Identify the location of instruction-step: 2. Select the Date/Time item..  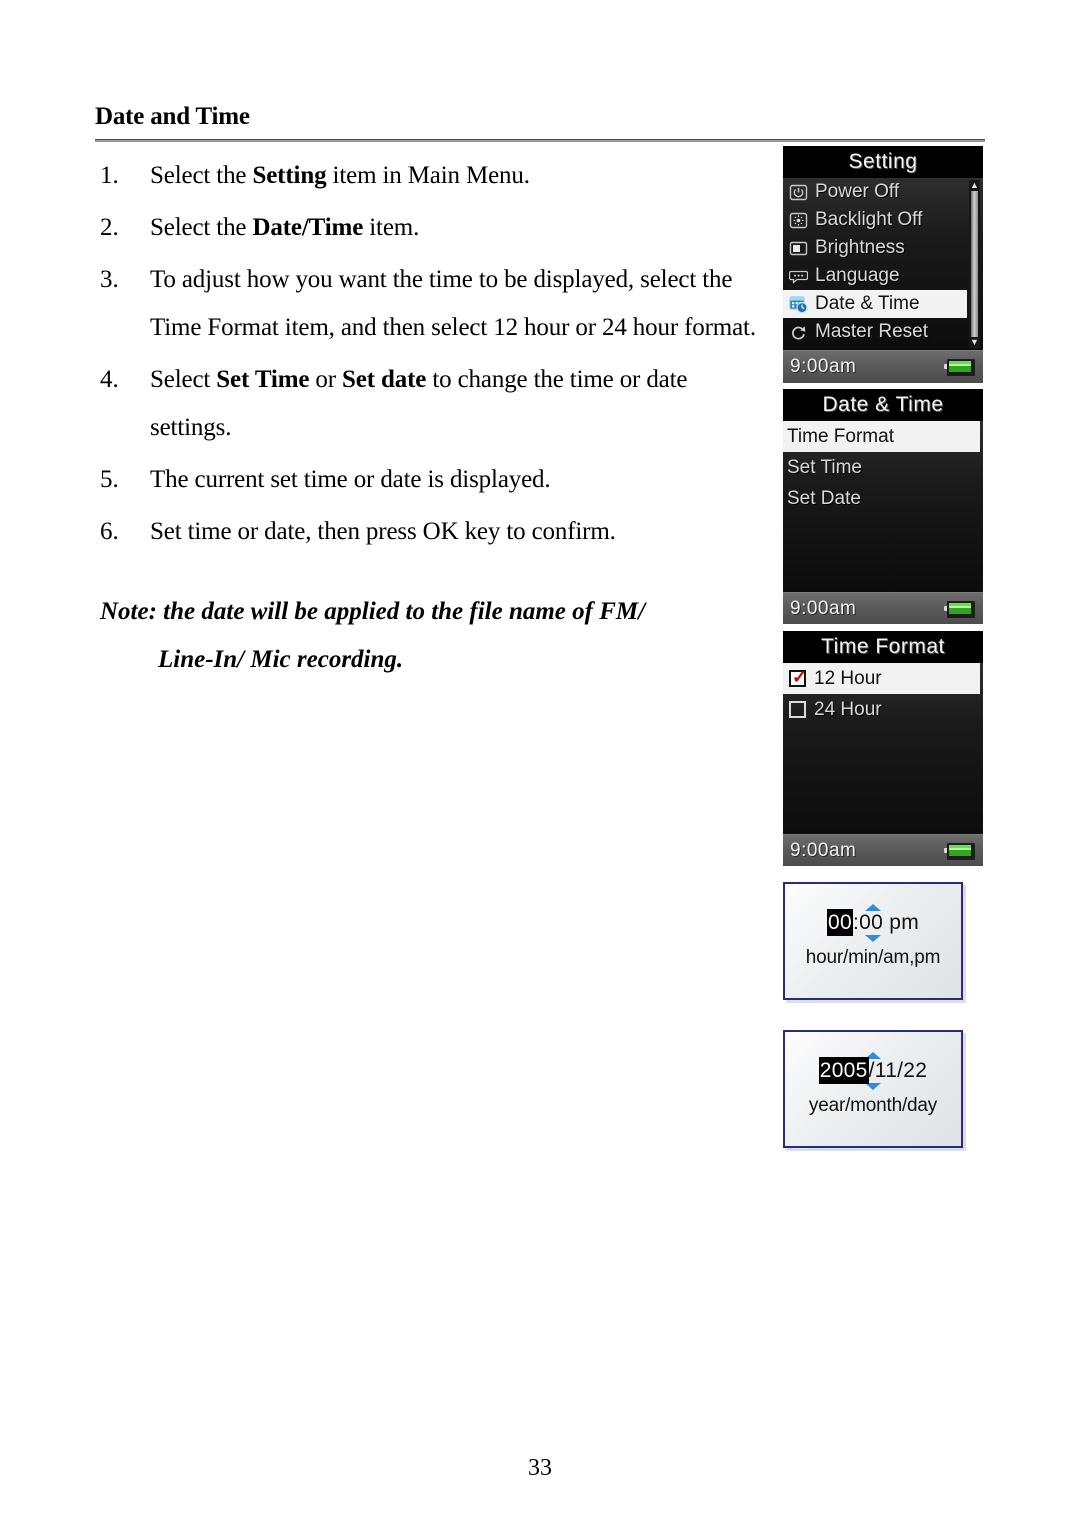
(430, 228).